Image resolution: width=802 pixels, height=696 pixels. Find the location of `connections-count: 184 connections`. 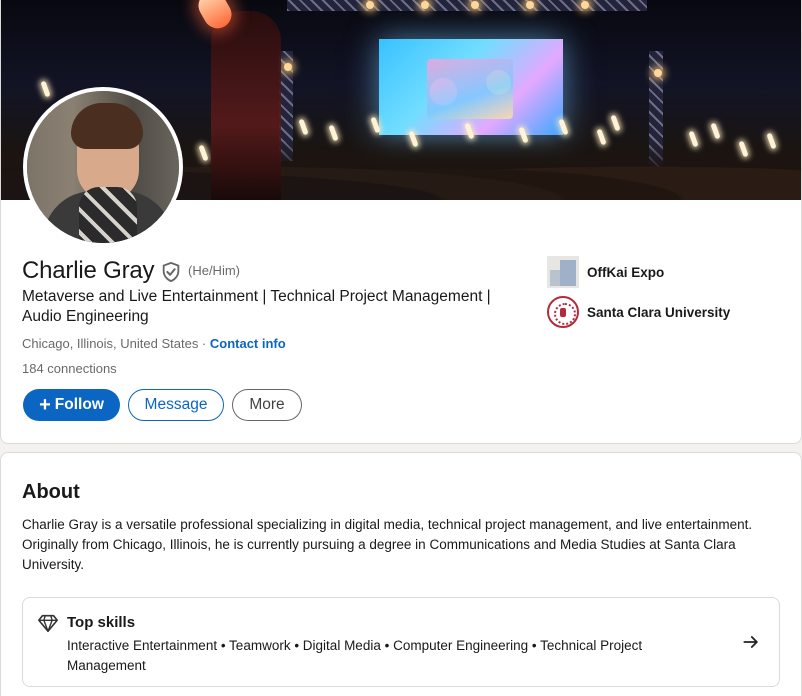

connections-count: 184 connections is located at coordinates (69, 368).